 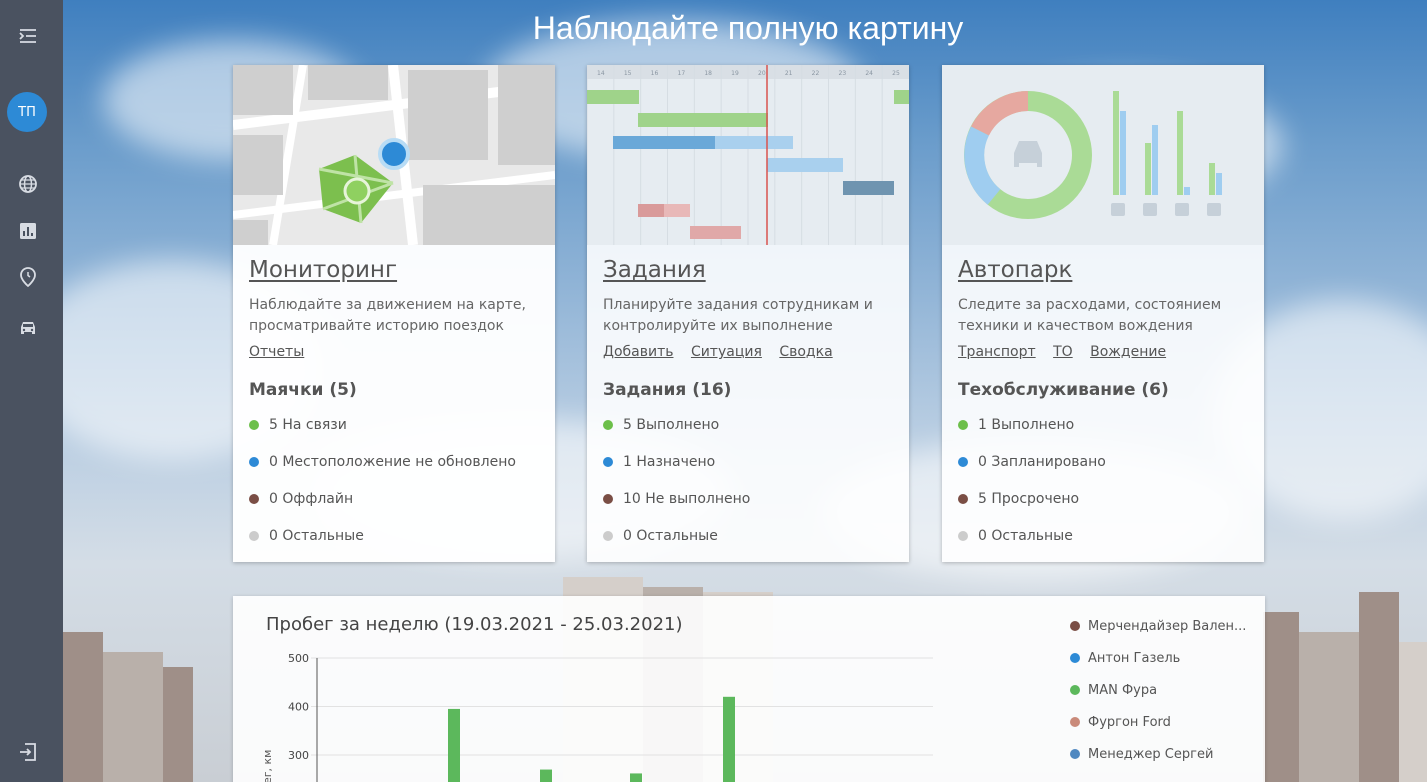 What do you see at coordinates (1134, 658) in the screenshot?
I see `legend-label: Антон Газель` at bounding box center [1134, 658].